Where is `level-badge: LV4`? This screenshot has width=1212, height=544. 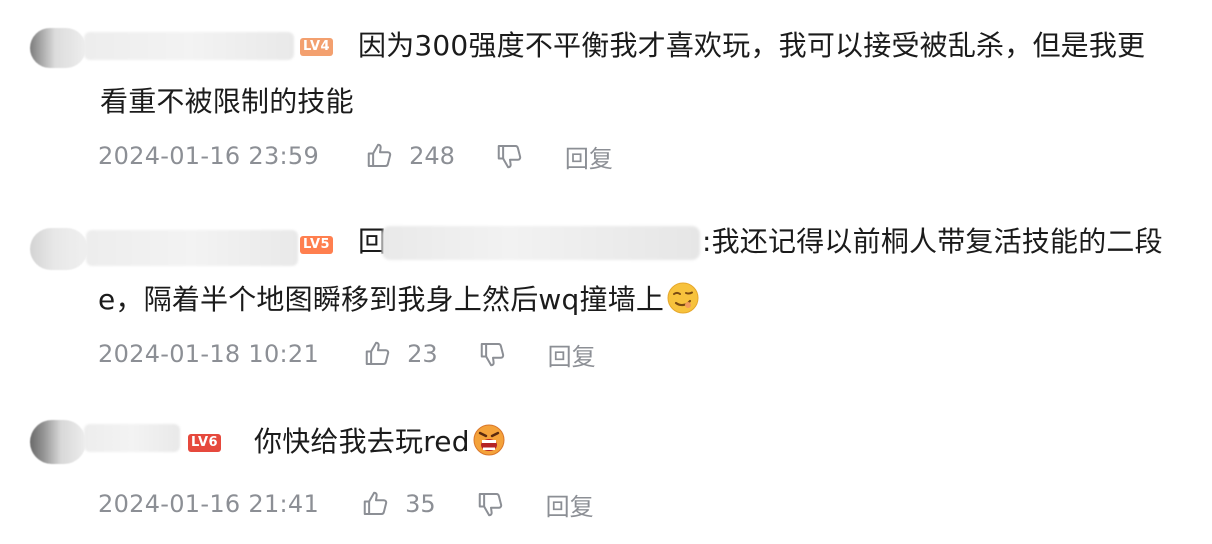
level-badge: LV4 is located at coordinates (317, 47).